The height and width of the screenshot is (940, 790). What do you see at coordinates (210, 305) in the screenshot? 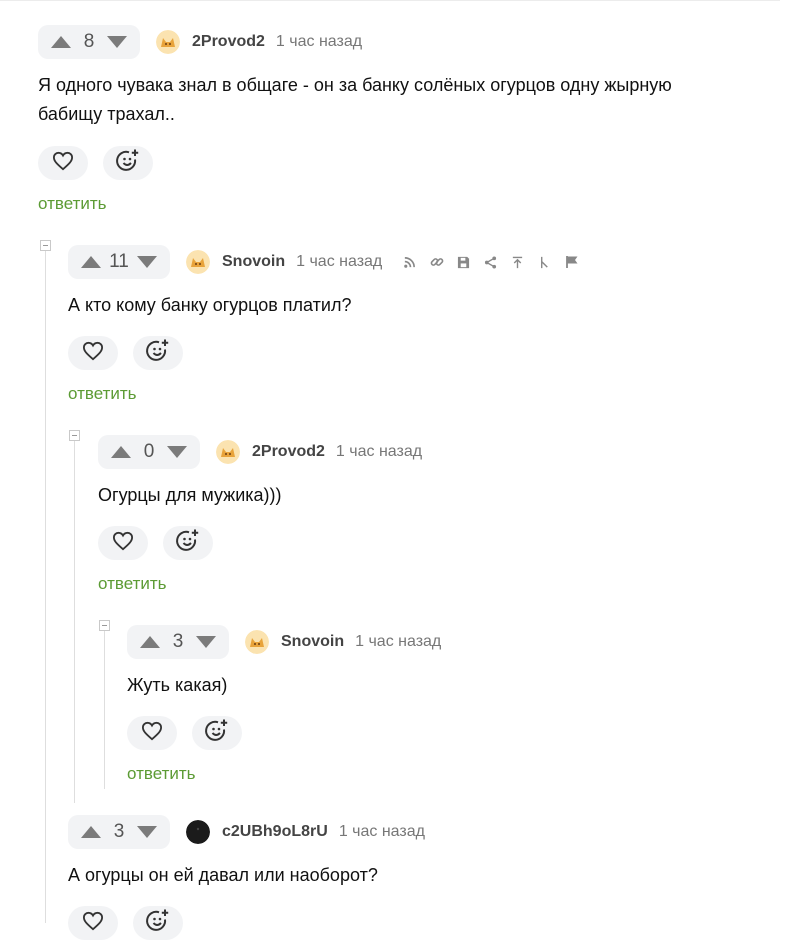
I see `comment-text: А кто кому банку огурцов платил?` at bounding box center [210, 305].